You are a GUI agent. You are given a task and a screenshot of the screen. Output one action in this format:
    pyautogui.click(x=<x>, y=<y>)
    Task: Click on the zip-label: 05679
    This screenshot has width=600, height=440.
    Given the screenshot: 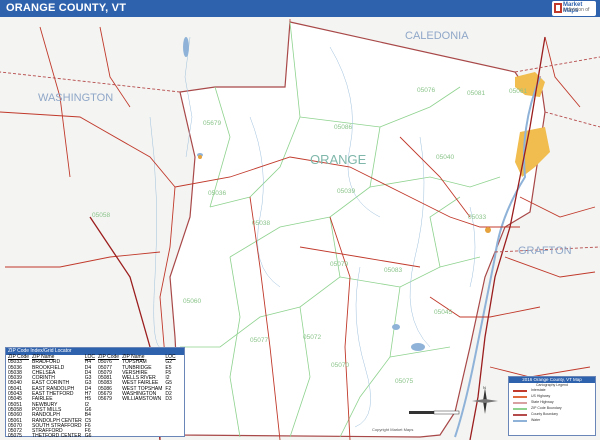 What is the action you would take?
    pyautogui.click(x=212, y=123)
    